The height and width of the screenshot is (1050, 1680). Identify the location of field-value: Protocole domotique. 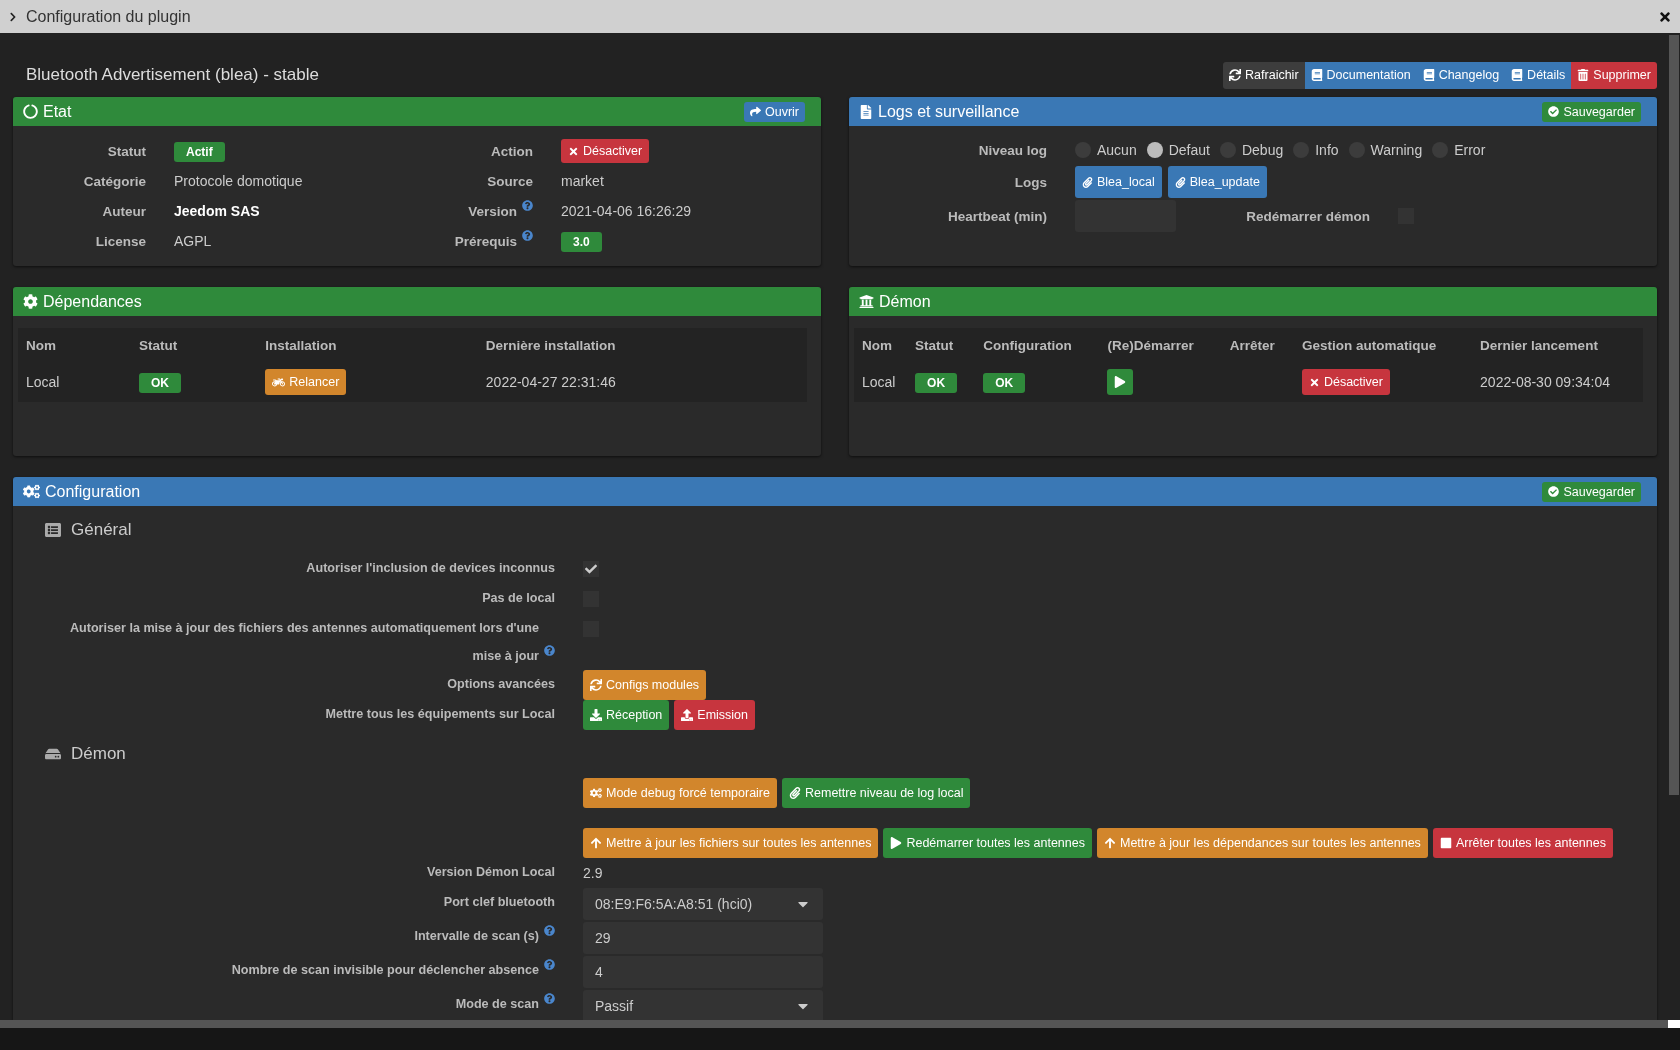
(239, 181).